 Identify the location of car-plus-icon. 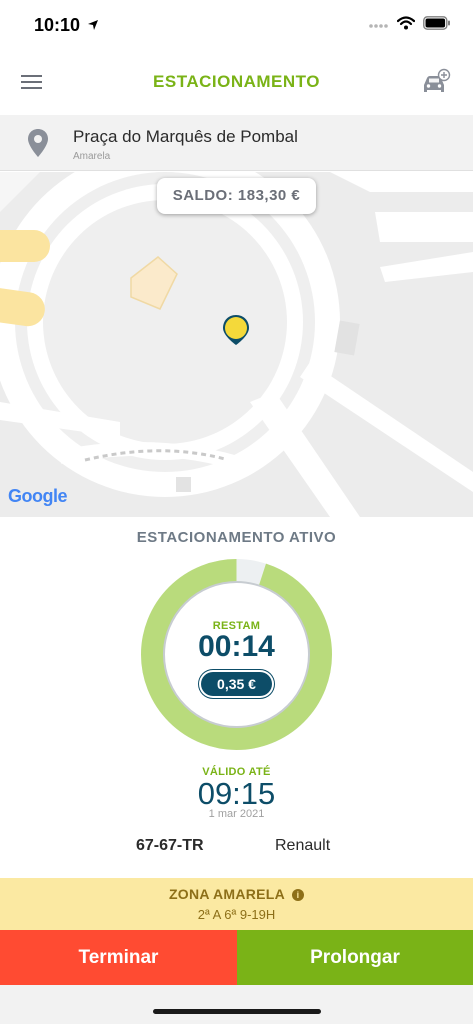
(437, 80).